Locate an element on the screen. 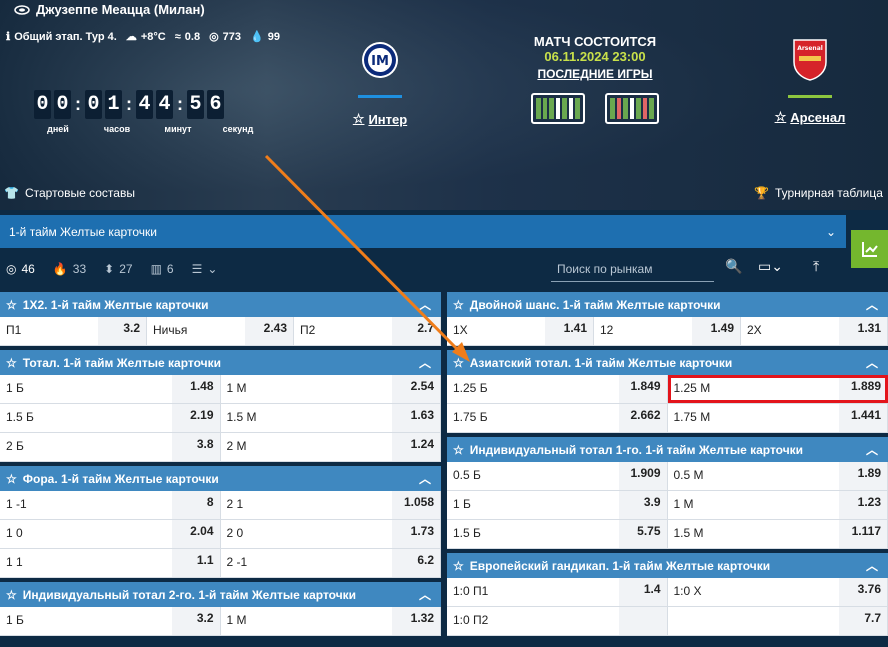 Image resolution: width=888 pixels, height=647 pixels. market-header: ☆ 1Х2. 1-й тайм Желтые карточки ︿ is located at coordinates (220, 304).